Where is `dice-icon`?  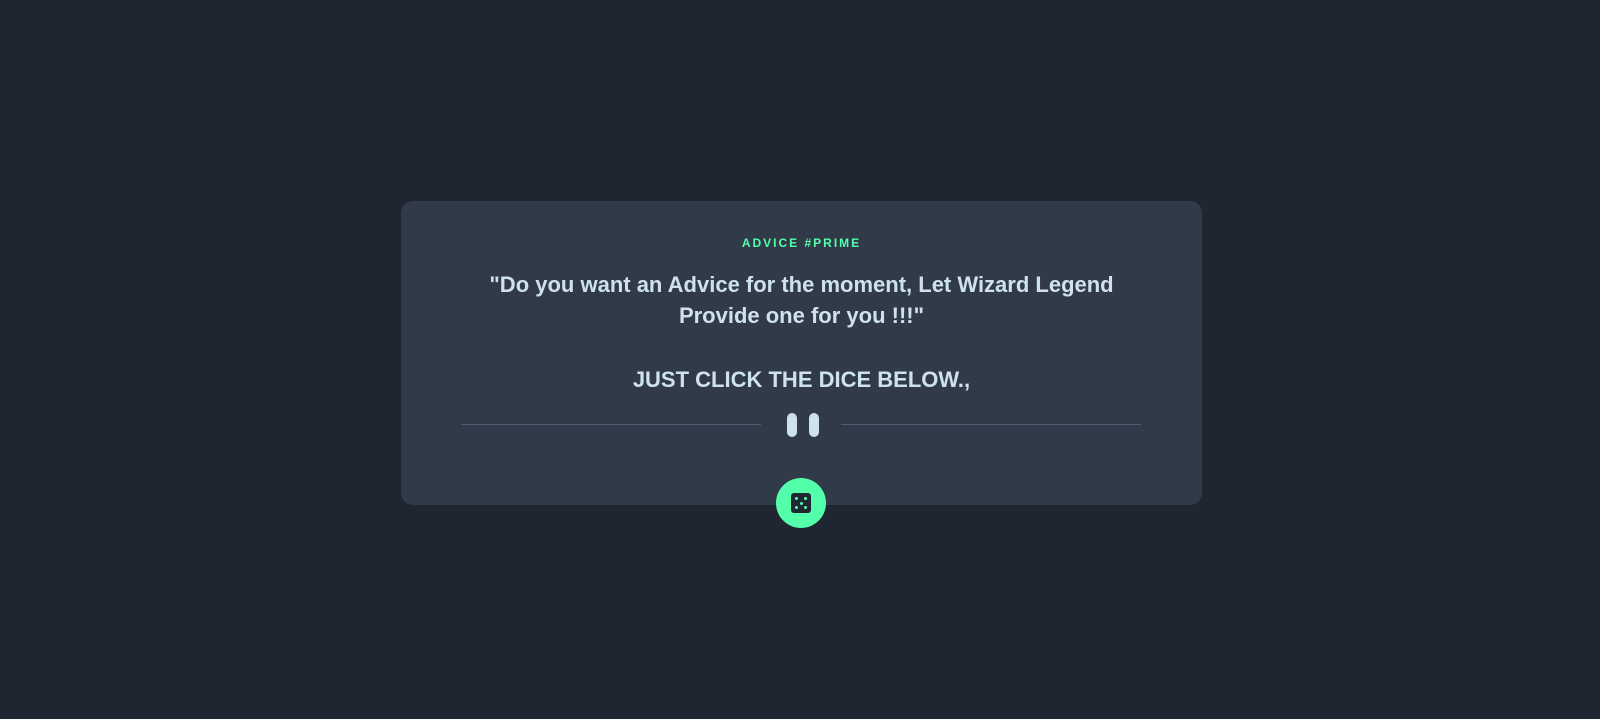
dice-icon is located at coordinates (801, 503).